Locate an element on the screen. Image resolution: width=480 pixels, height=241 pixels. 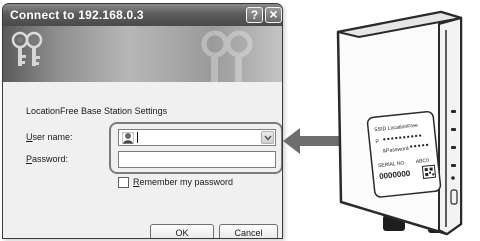
dialog-title: Connect to 192.168.0.3 is located at coordinates (77, 15).